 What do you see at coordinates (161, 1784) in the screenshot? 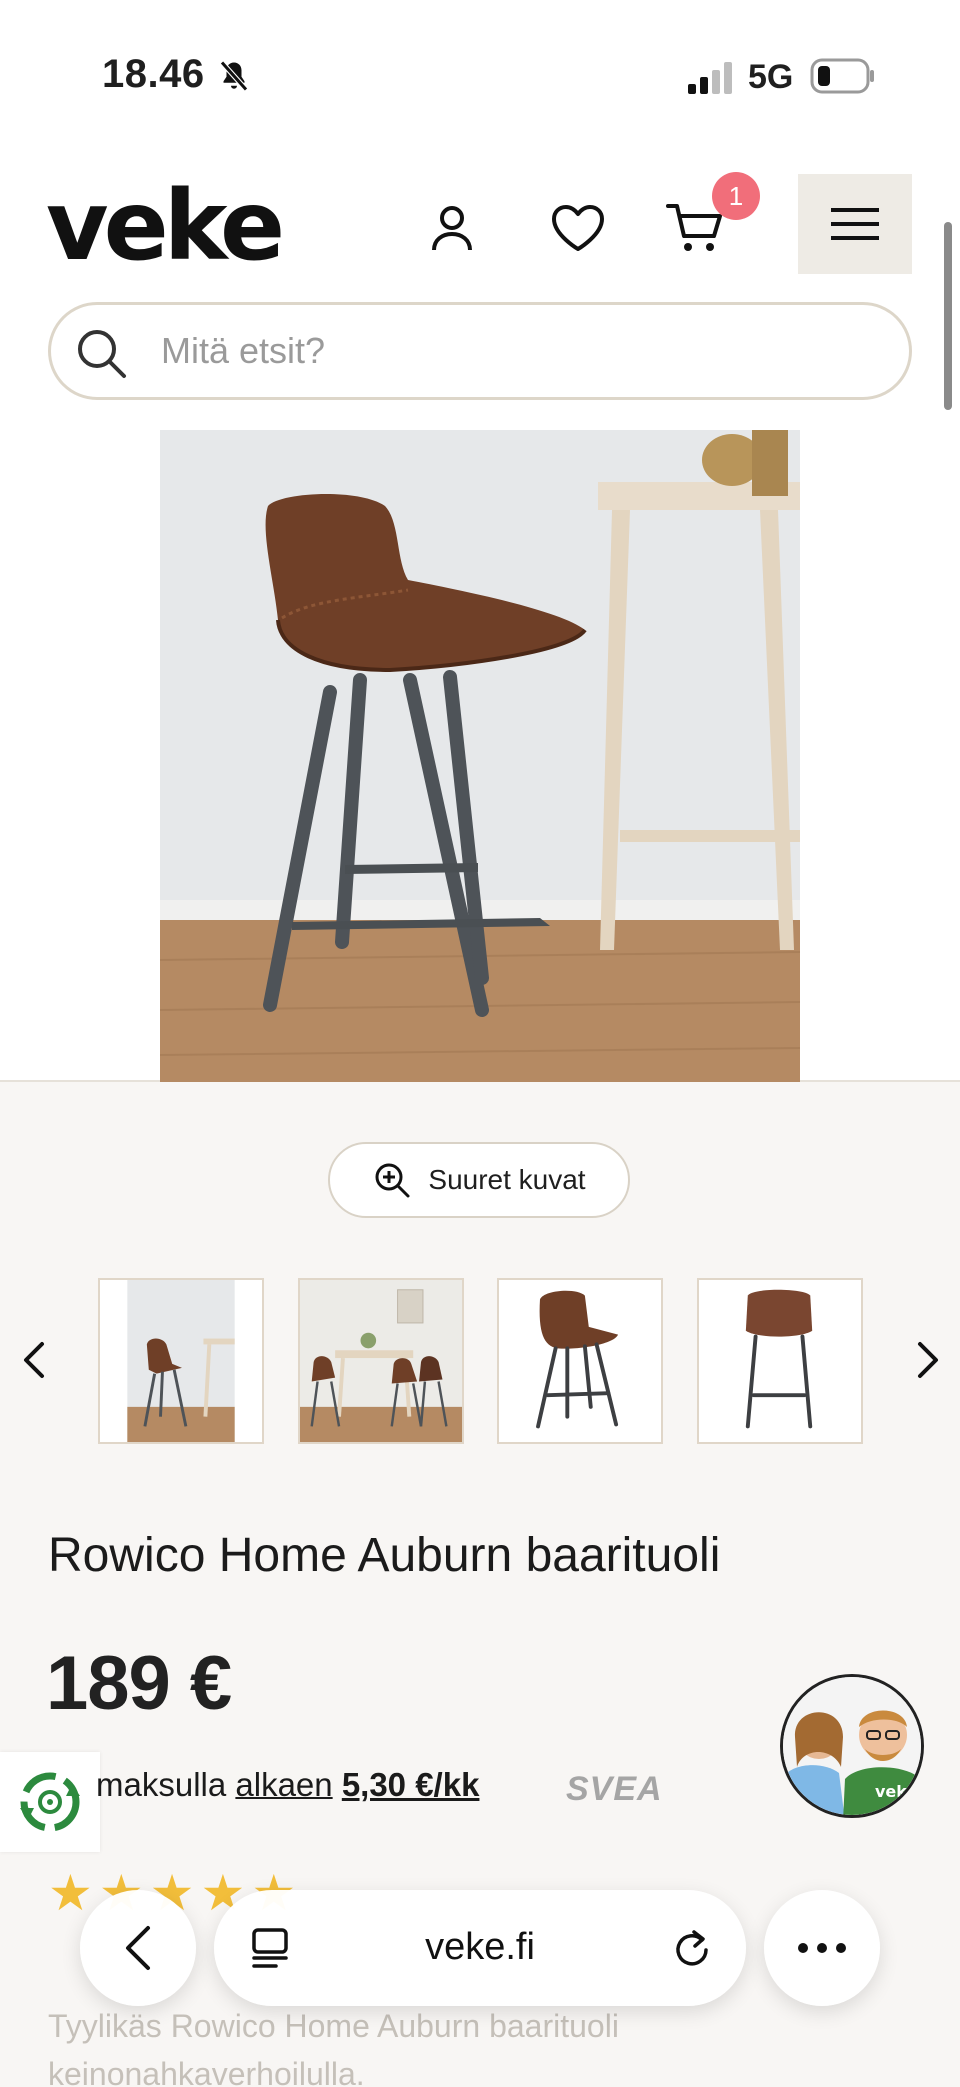
I see `installment-prefix: maksulla` at bounding box center [161, 1784].